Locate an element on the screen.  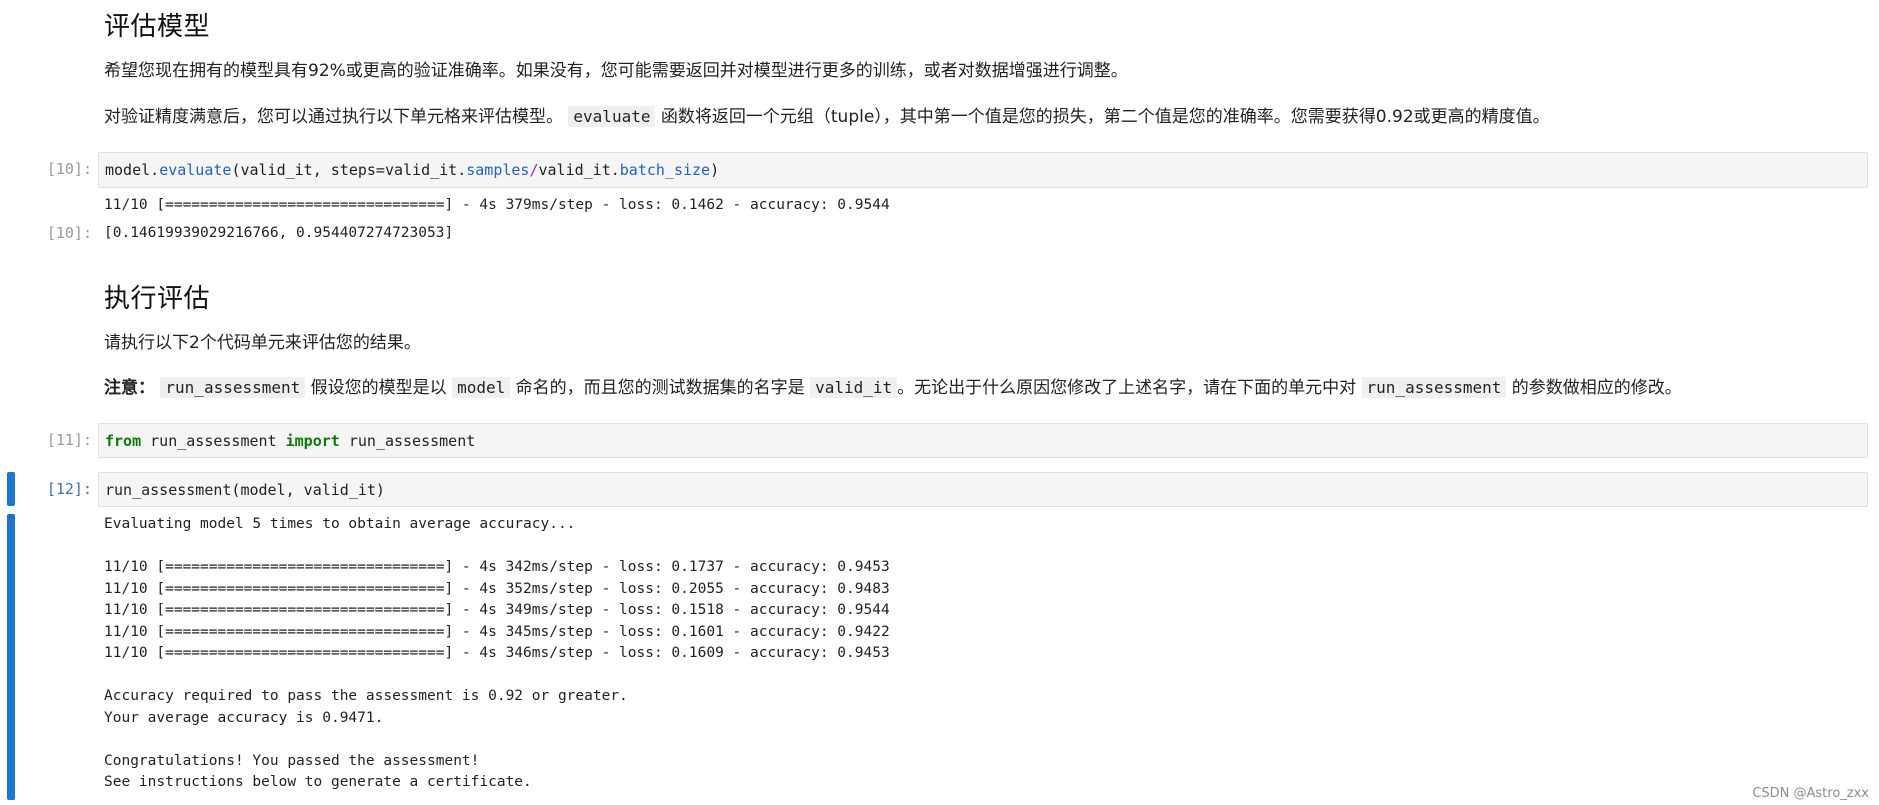
output-prompt-10: [10]: is located at coordinates (69, 233).